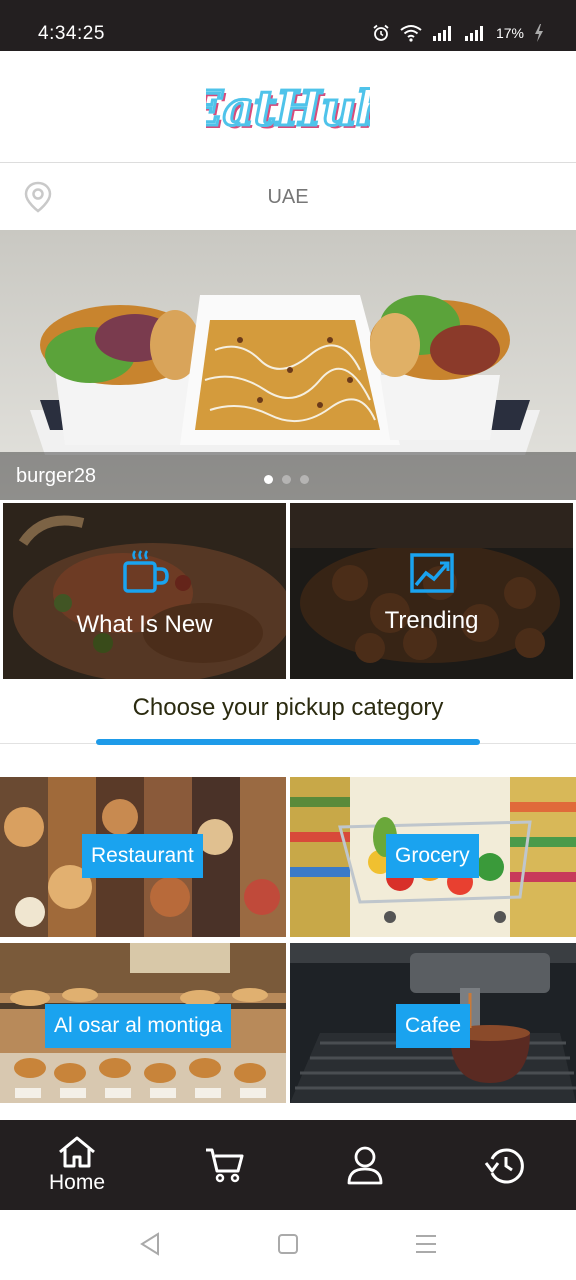  I want to click on restaurant-label: Restaurant, so click(142, 856).